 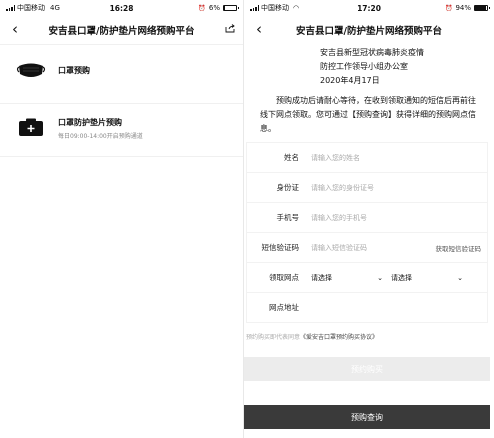 I want to click on get-code-button: 获取短信验证码, so click(x=459, y=248).